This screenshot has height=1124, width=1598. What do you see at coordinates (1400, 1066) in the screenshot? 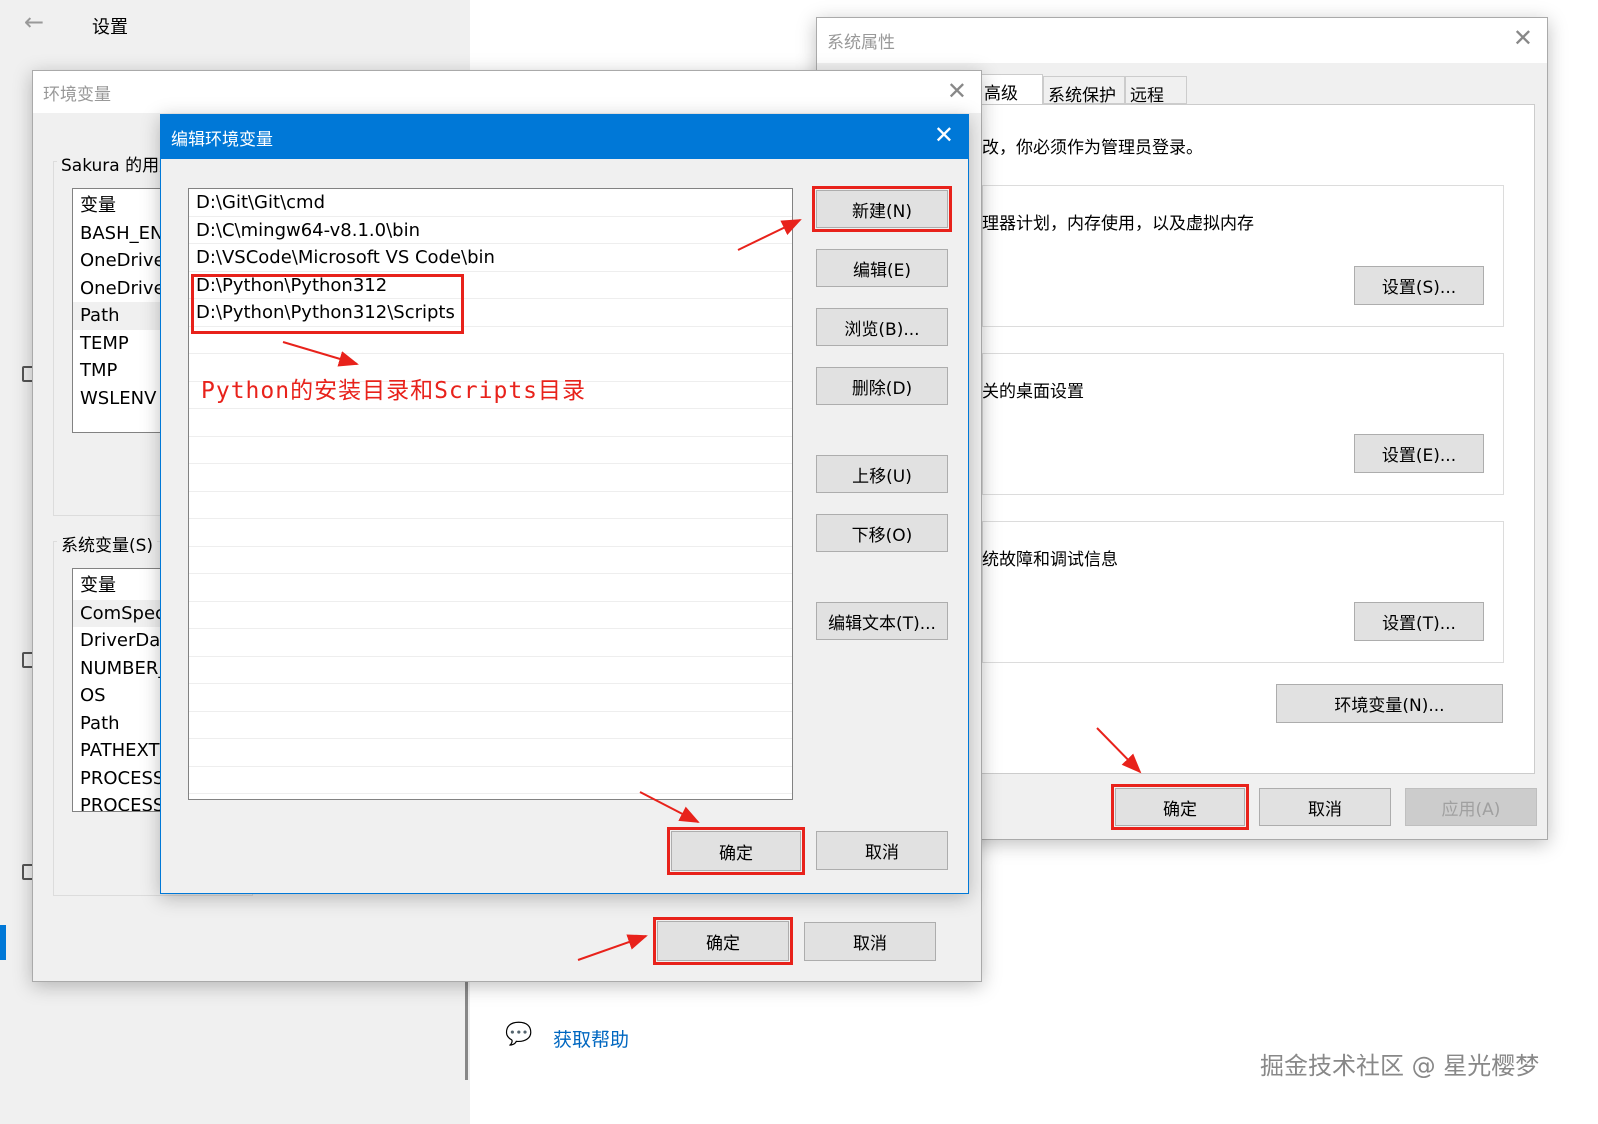
I see `watermark: 掘金技术社区 @ 星光樱梦` at bounding box center [1400, 1066].